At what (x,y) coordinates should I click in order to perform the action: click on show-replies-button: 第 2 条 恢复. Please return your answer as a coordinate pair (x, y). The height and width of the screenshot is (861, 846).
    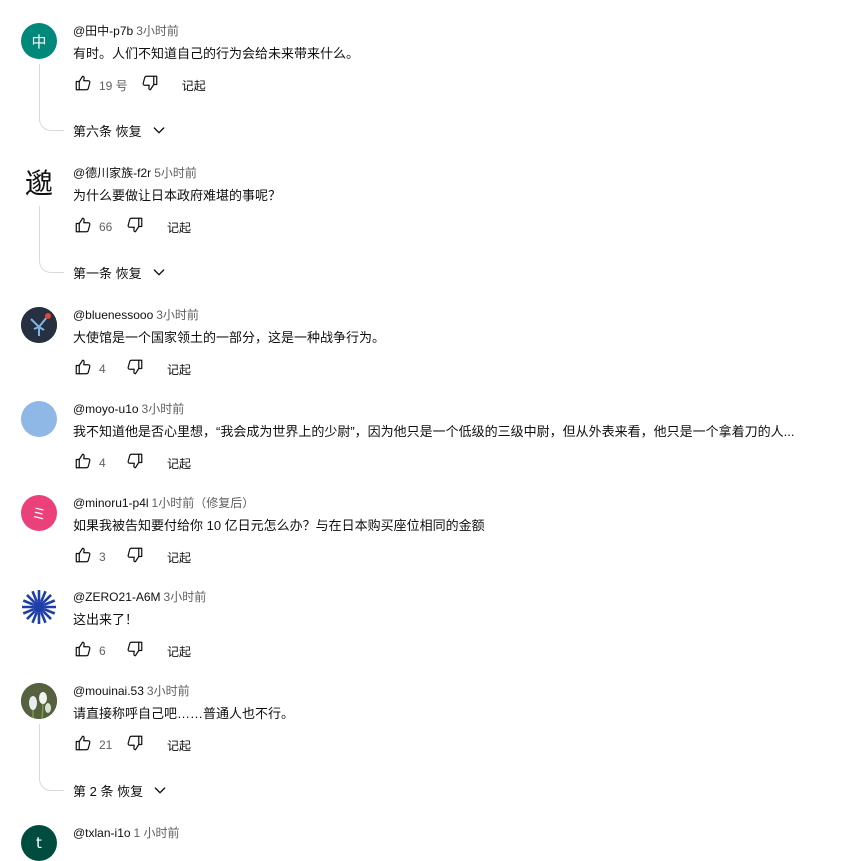
    Looking at the image, I should click on (120, 790).